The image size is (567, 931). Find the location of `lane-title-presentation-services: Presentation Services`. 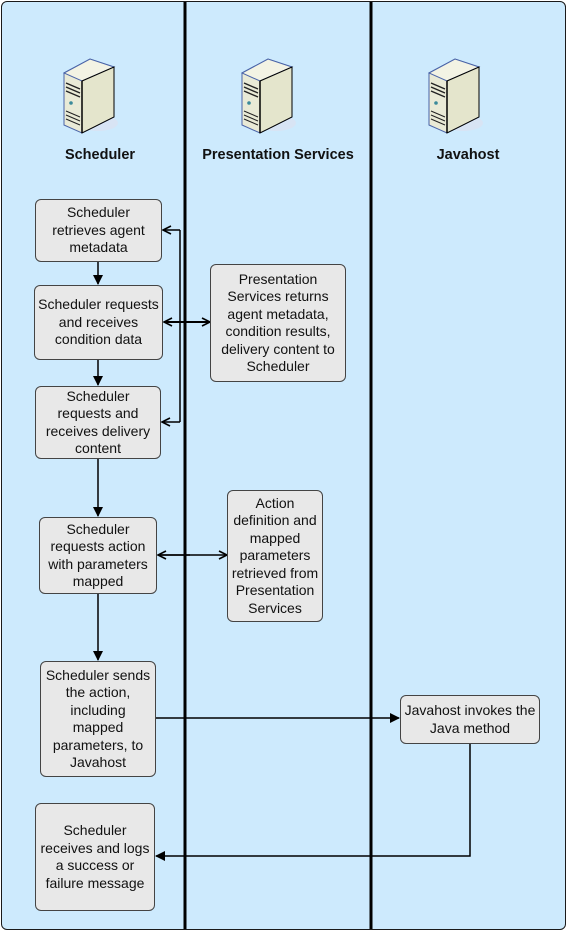

lane-title-presentation-services: Presentation Services is located at coordinates (278, 155).